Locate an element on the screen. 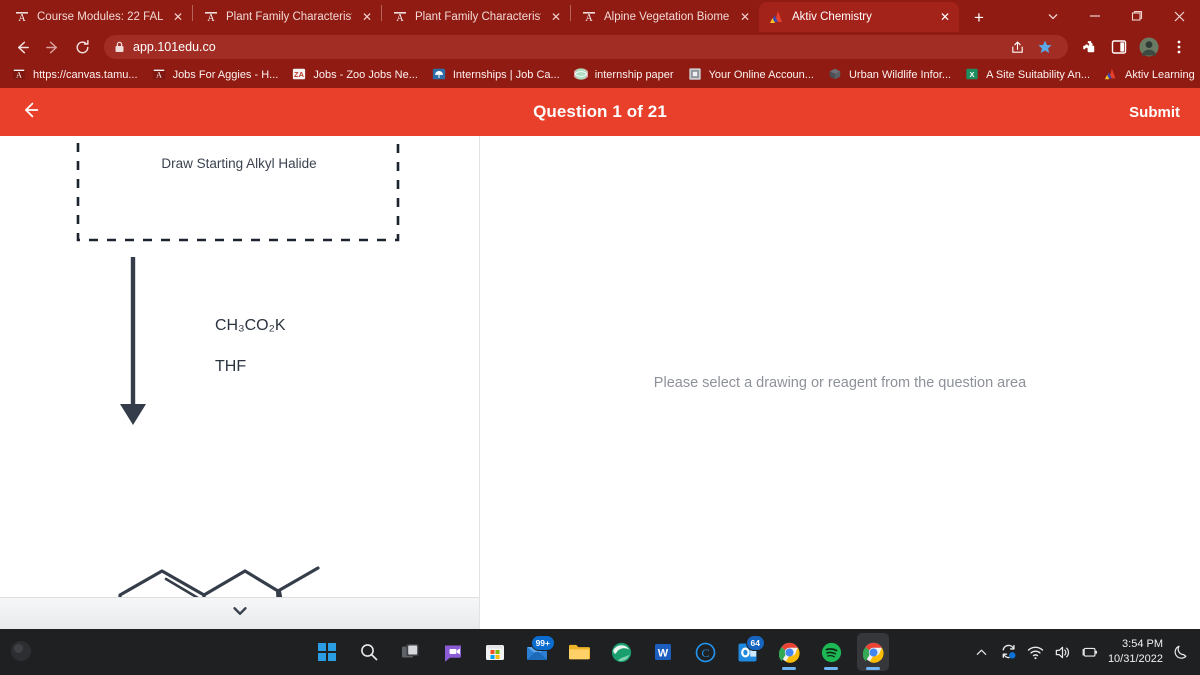  chrome-button is located at coordinates (789, 652).